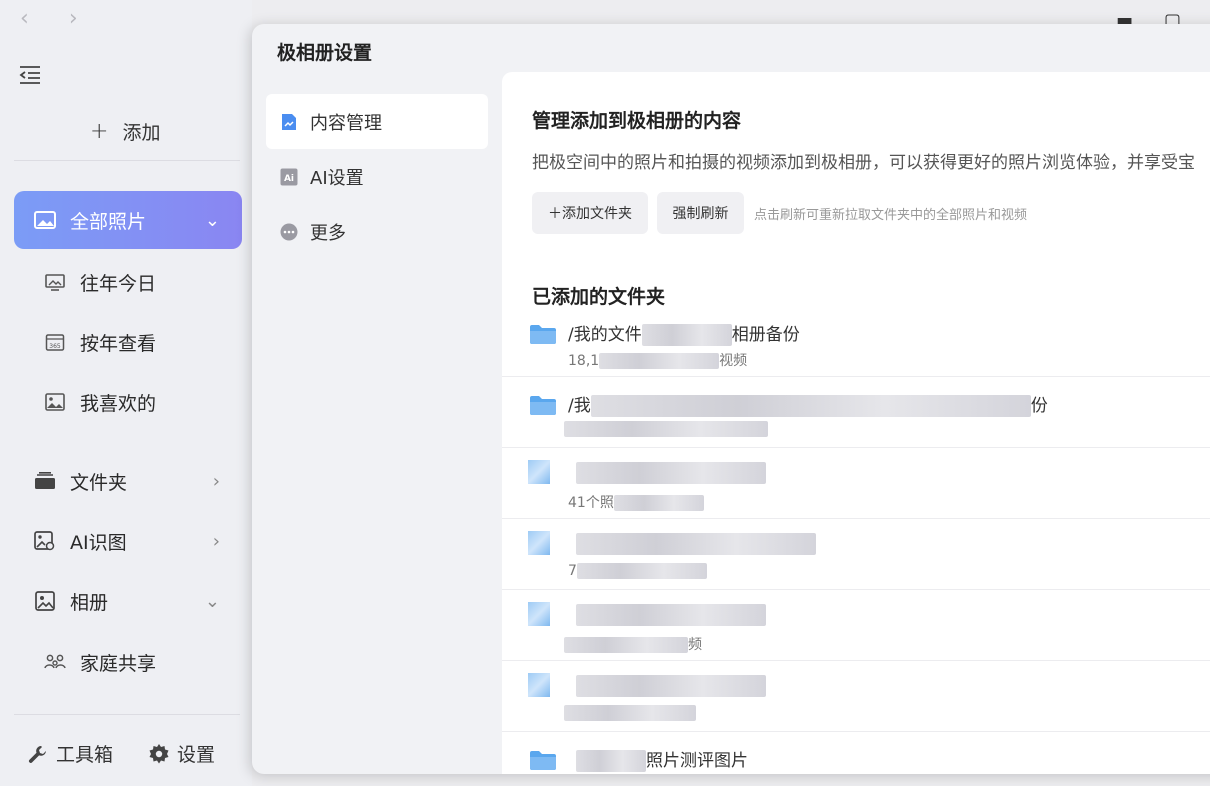  Describe the element at coordinates (99, 482) in the screenshot. I see `nav-label: 文件夹` at that location.